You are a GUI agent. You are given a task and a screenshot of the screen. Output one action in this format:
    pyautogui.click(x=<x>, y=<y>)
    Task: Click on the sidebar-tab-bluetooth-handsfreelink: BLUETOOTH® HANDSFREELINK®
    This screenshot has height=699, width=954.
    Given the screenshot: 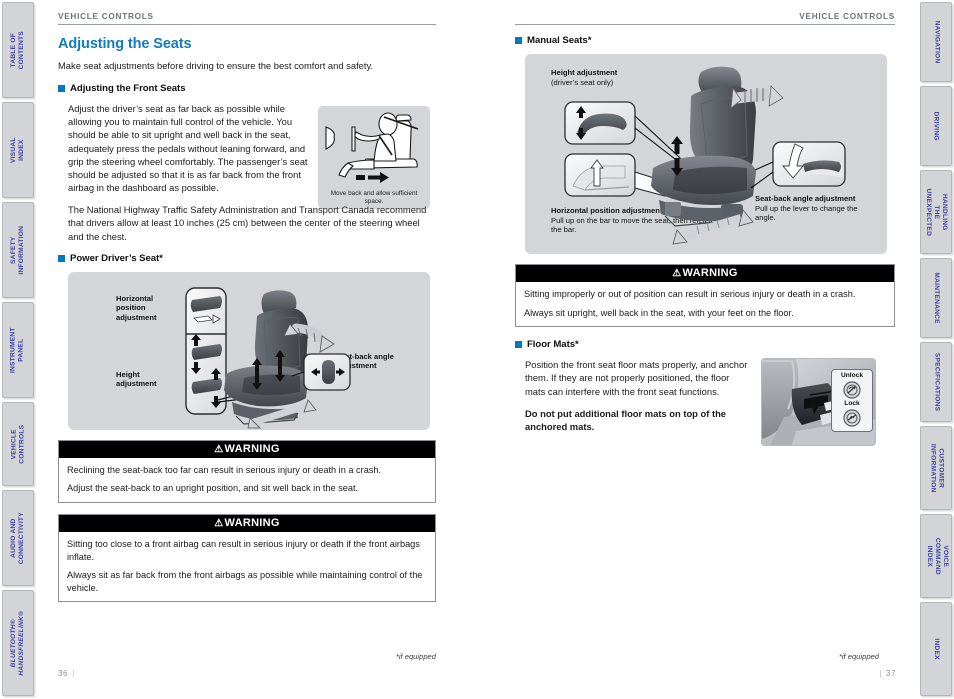 What is the action you would take?
    pyautogui.click(x=18, y=643)
    